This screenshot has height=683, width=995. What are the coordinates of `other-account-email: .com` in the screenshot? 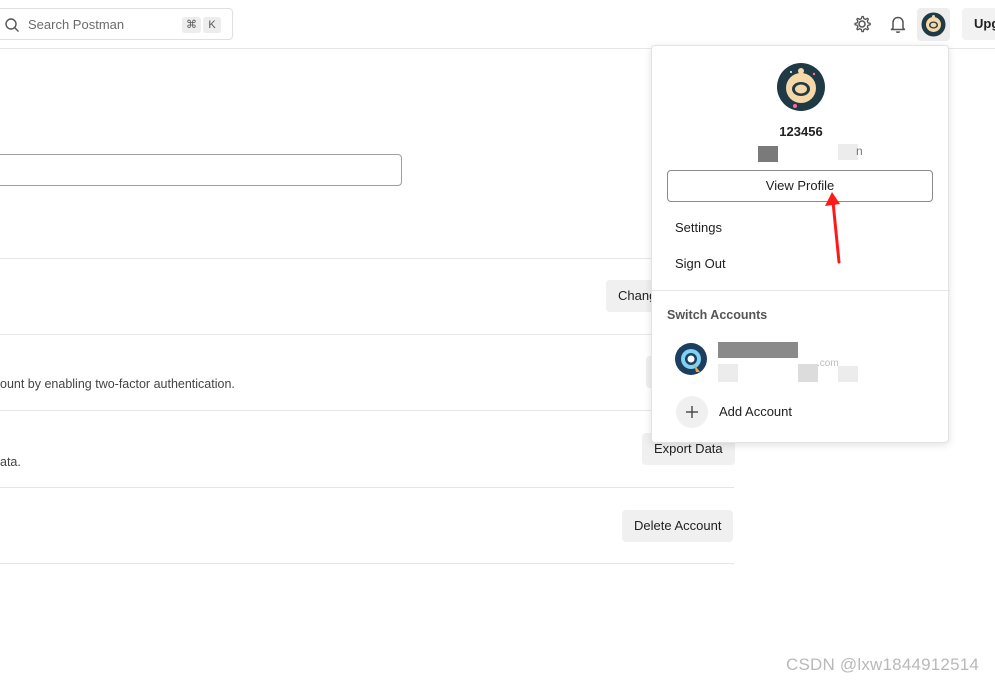 It's located at (828, 363).